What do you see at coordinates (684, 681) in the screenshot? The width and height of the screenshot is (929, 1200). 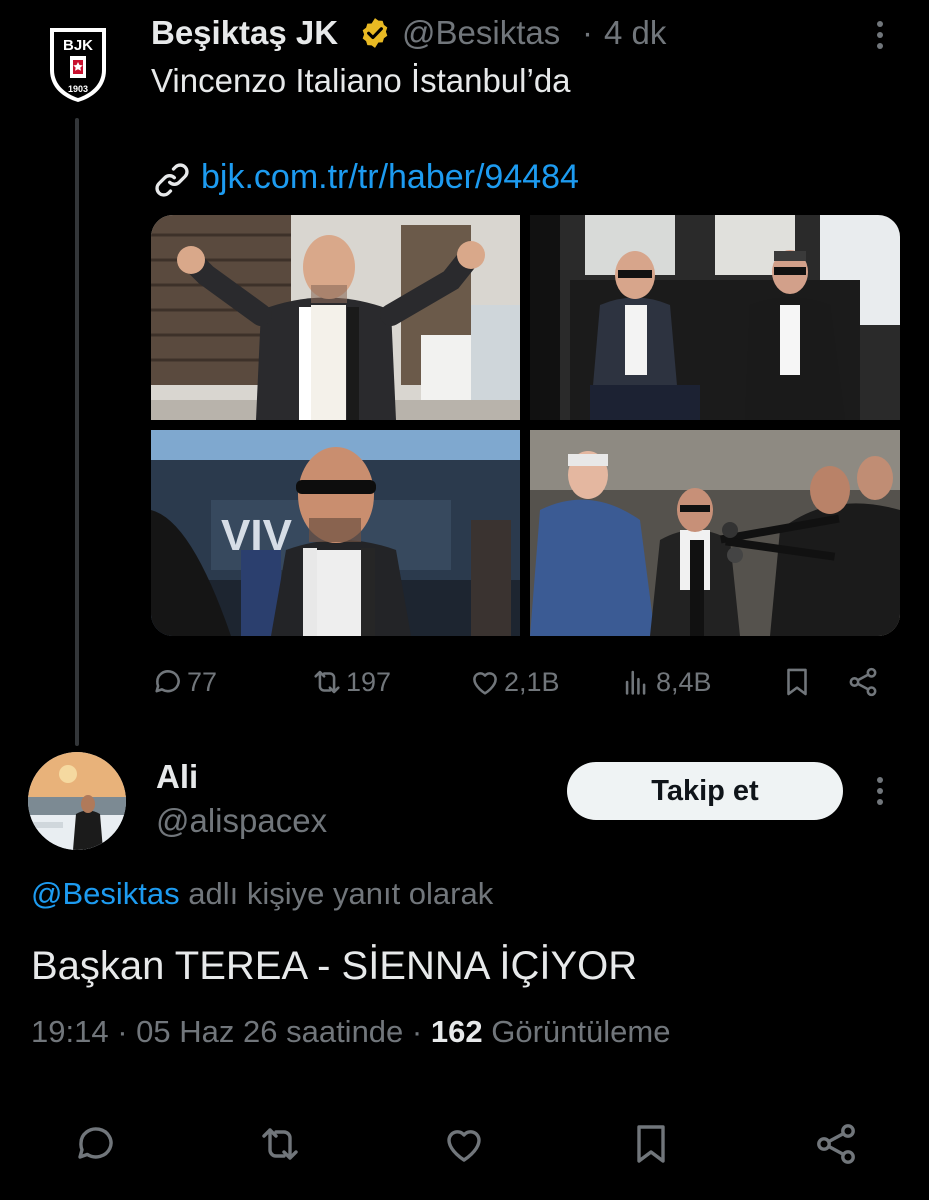 I see `views-count: 8,4B` at bounding box center [684, 681].